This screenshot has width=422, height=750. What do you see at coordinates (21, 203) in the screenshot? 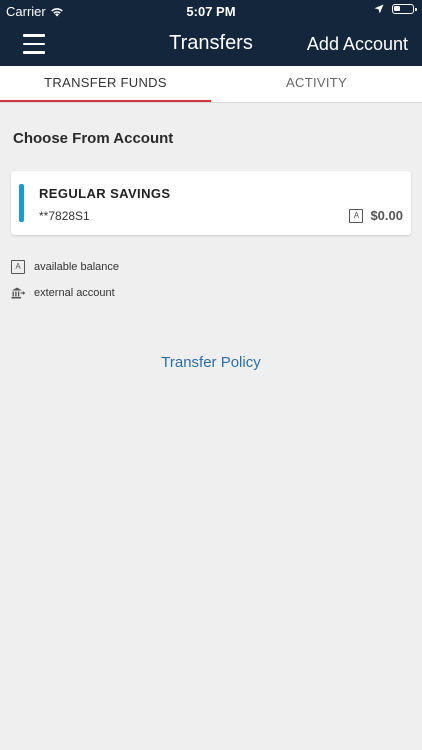
I see `account-accent-bar` at bounding box center [21, 203].